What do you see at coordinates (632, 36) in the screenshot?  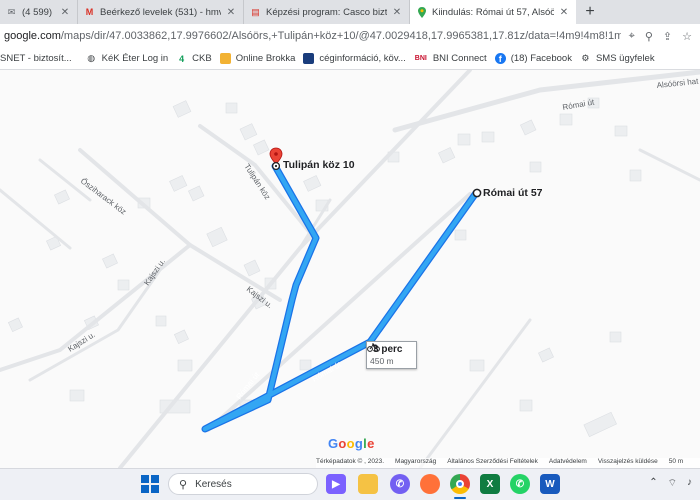 I see `location-icon: ⌖` at bounding box center [632, 36].